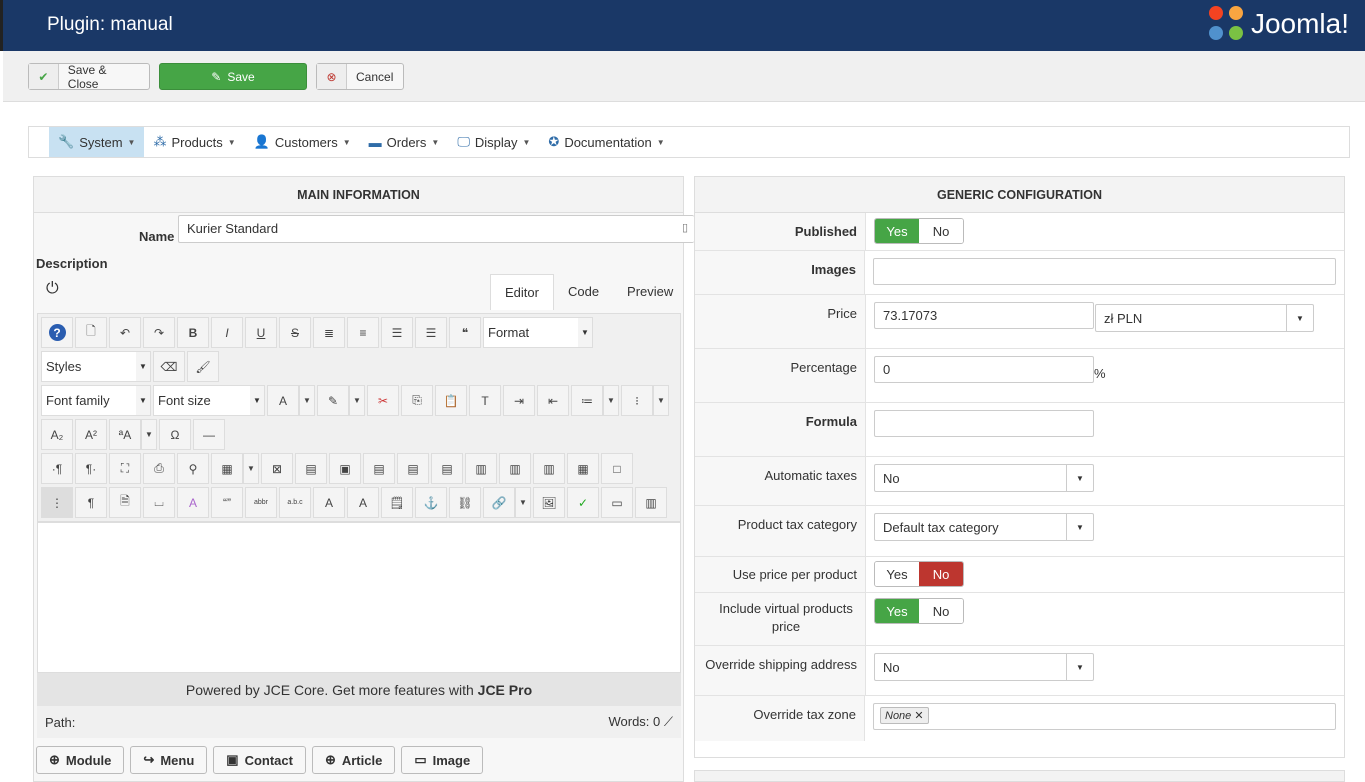 This screenshot has width=1365, height=782. Describe the element at coordinates (353, 760) in the screenshot. I see `article-button: ⊕ Article` at that location.